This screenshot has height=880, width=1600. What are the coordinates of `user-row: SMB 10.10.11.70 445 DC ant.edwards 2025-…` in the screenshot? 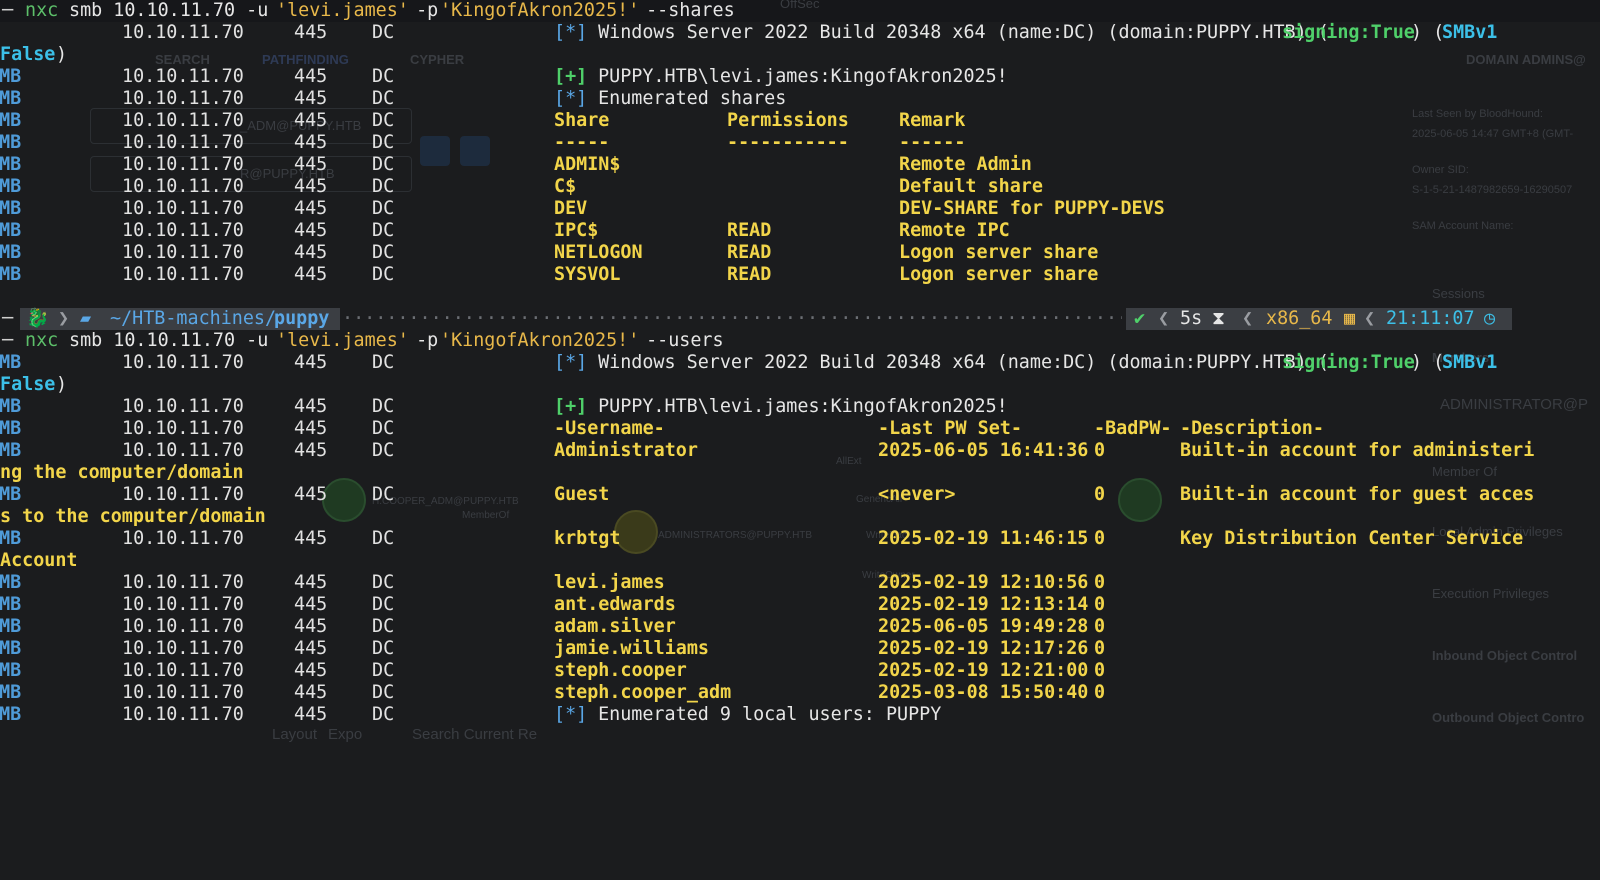 It's located at (552, 605).